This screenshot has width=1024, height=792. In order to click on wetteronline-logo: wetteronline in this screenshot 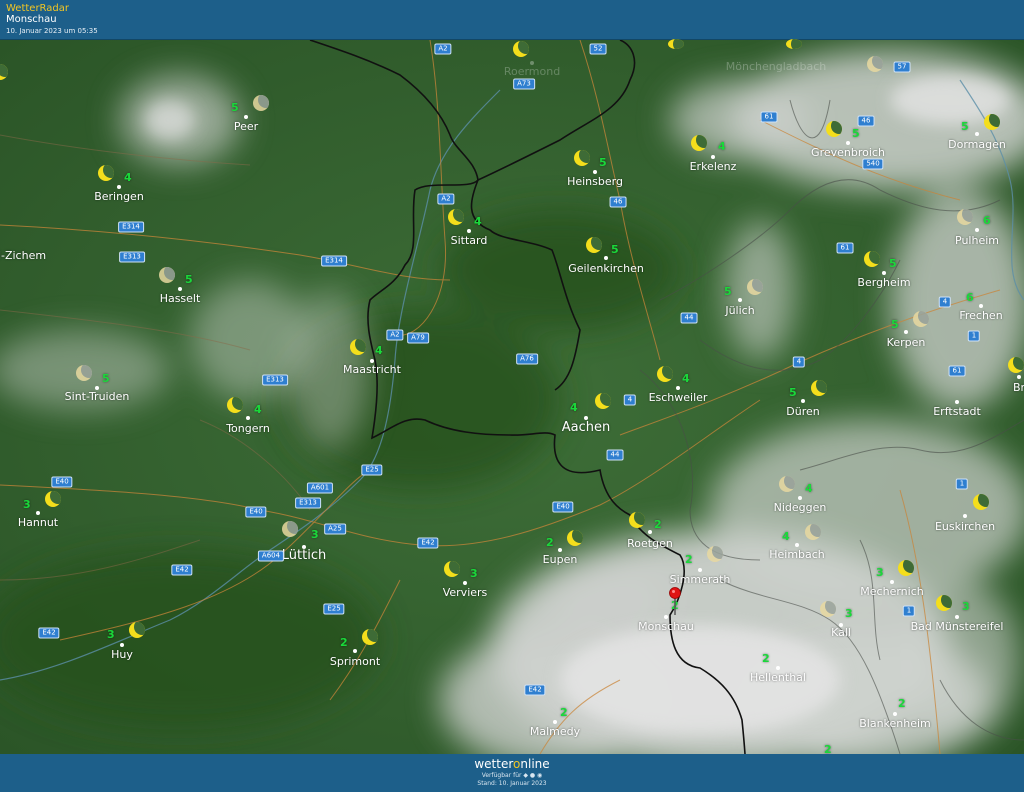, I will do `click(512, 764)`.